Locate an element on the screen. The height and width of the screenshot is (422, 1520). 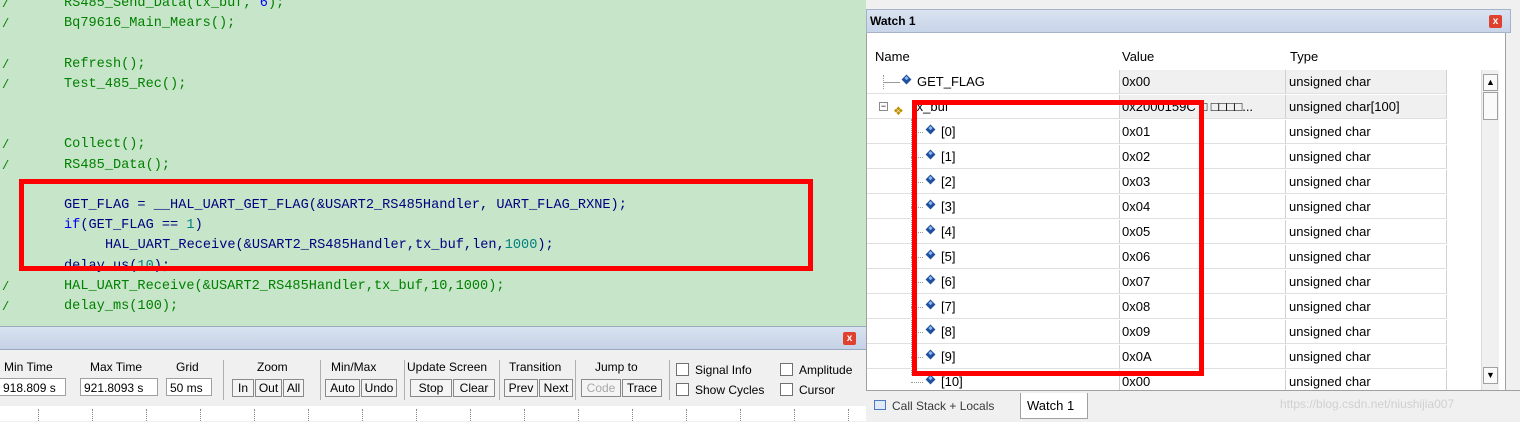
time-ruler is located at coordinates (433, 413).